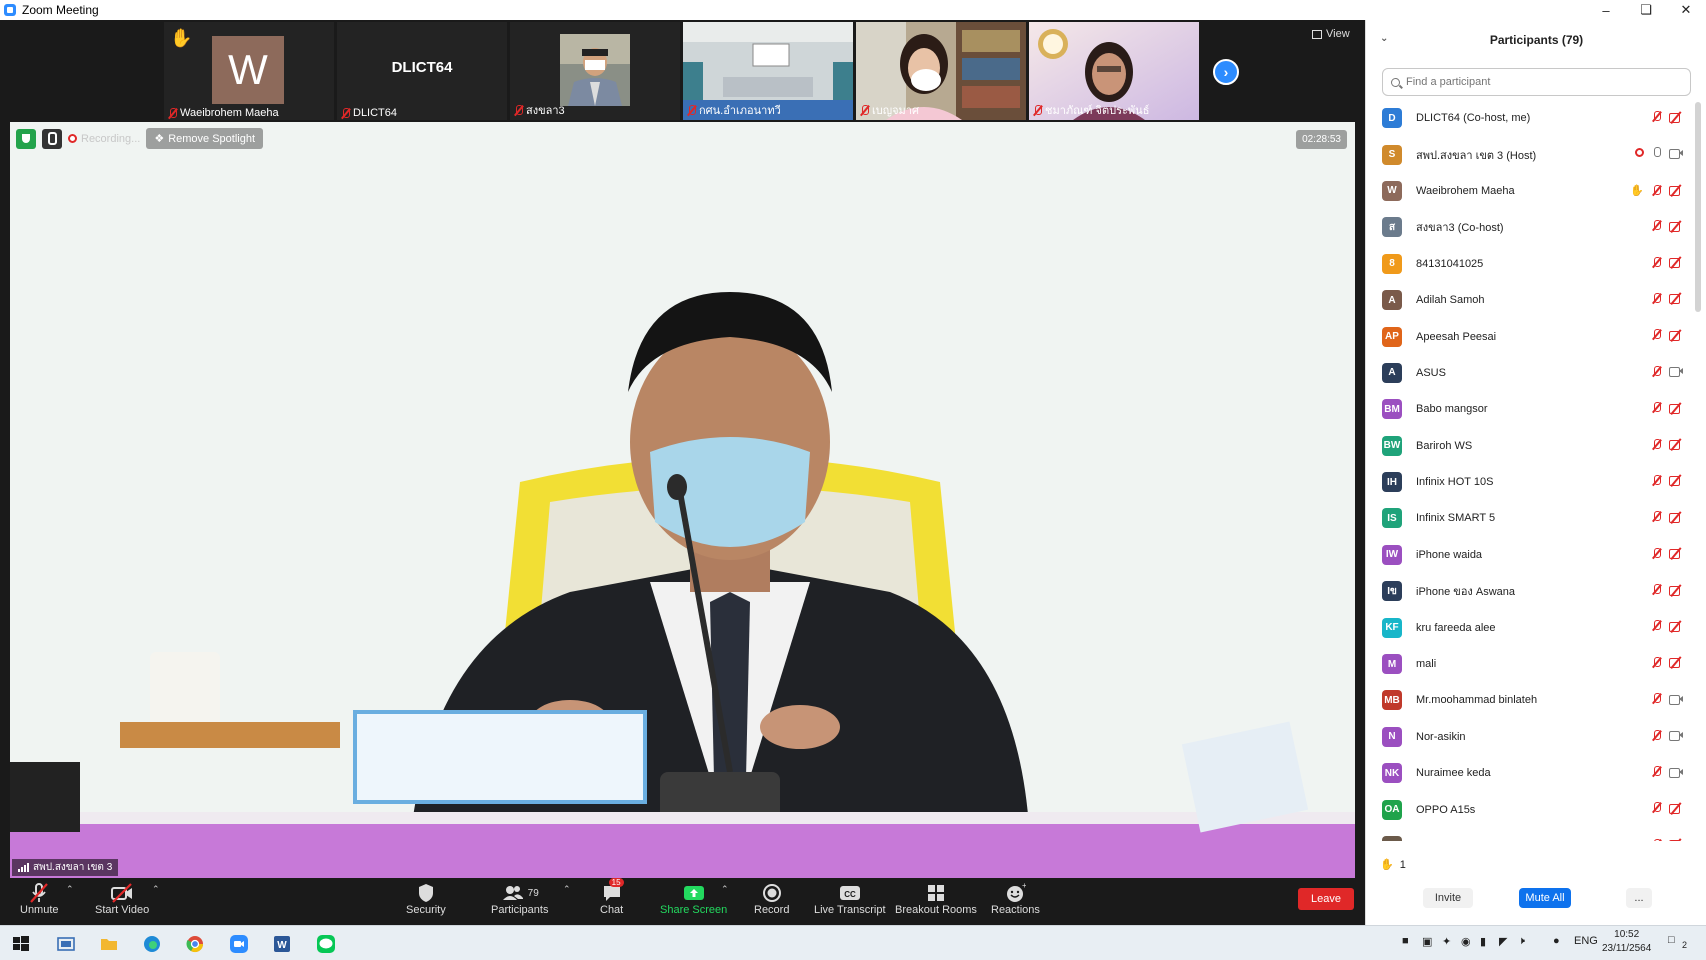  Describe the element at coordinates (326, 944) in the screenshot. I see `line-app-icon` at that location.